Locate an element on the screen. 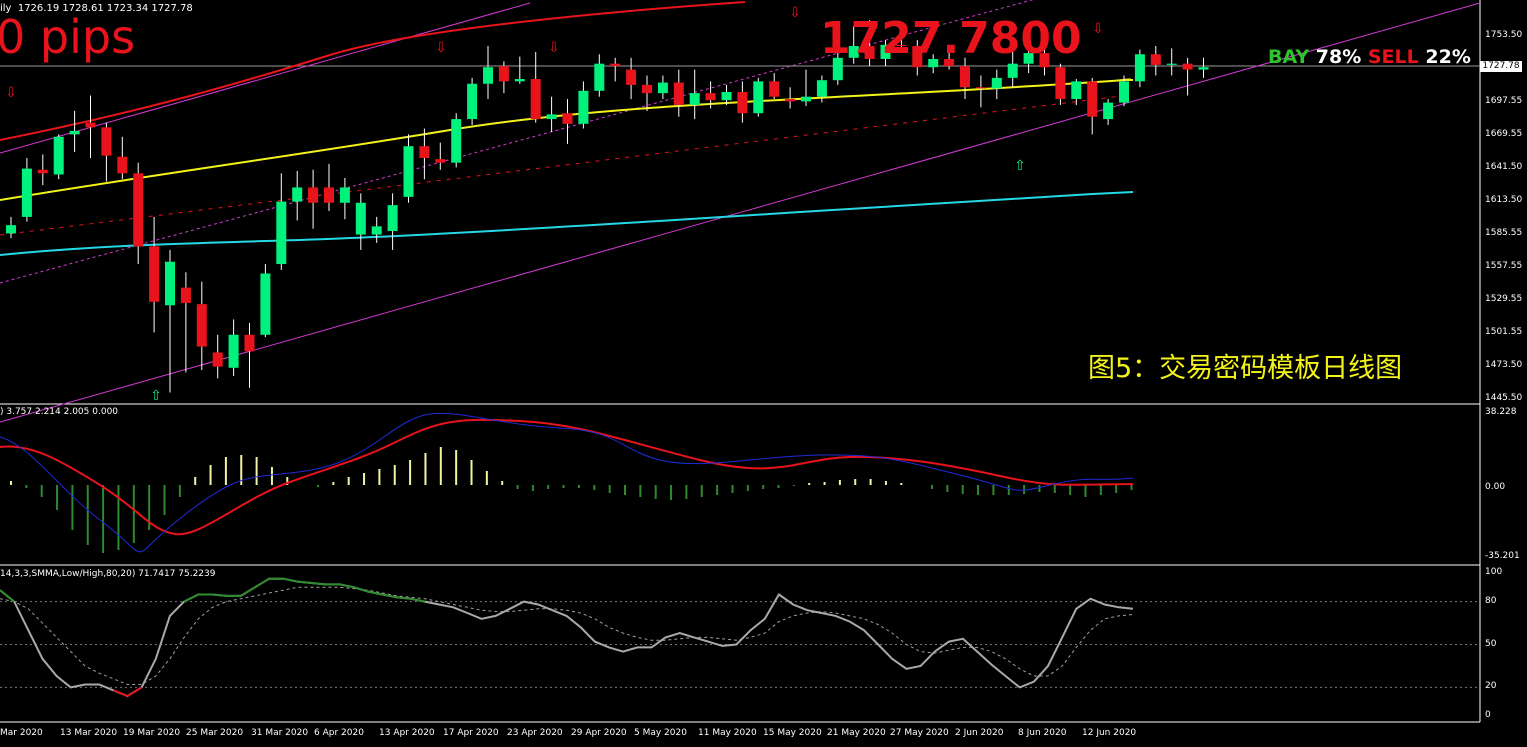 The image size is (1527, 747). sell-label: SELL is located at coordinates (1393, 57).